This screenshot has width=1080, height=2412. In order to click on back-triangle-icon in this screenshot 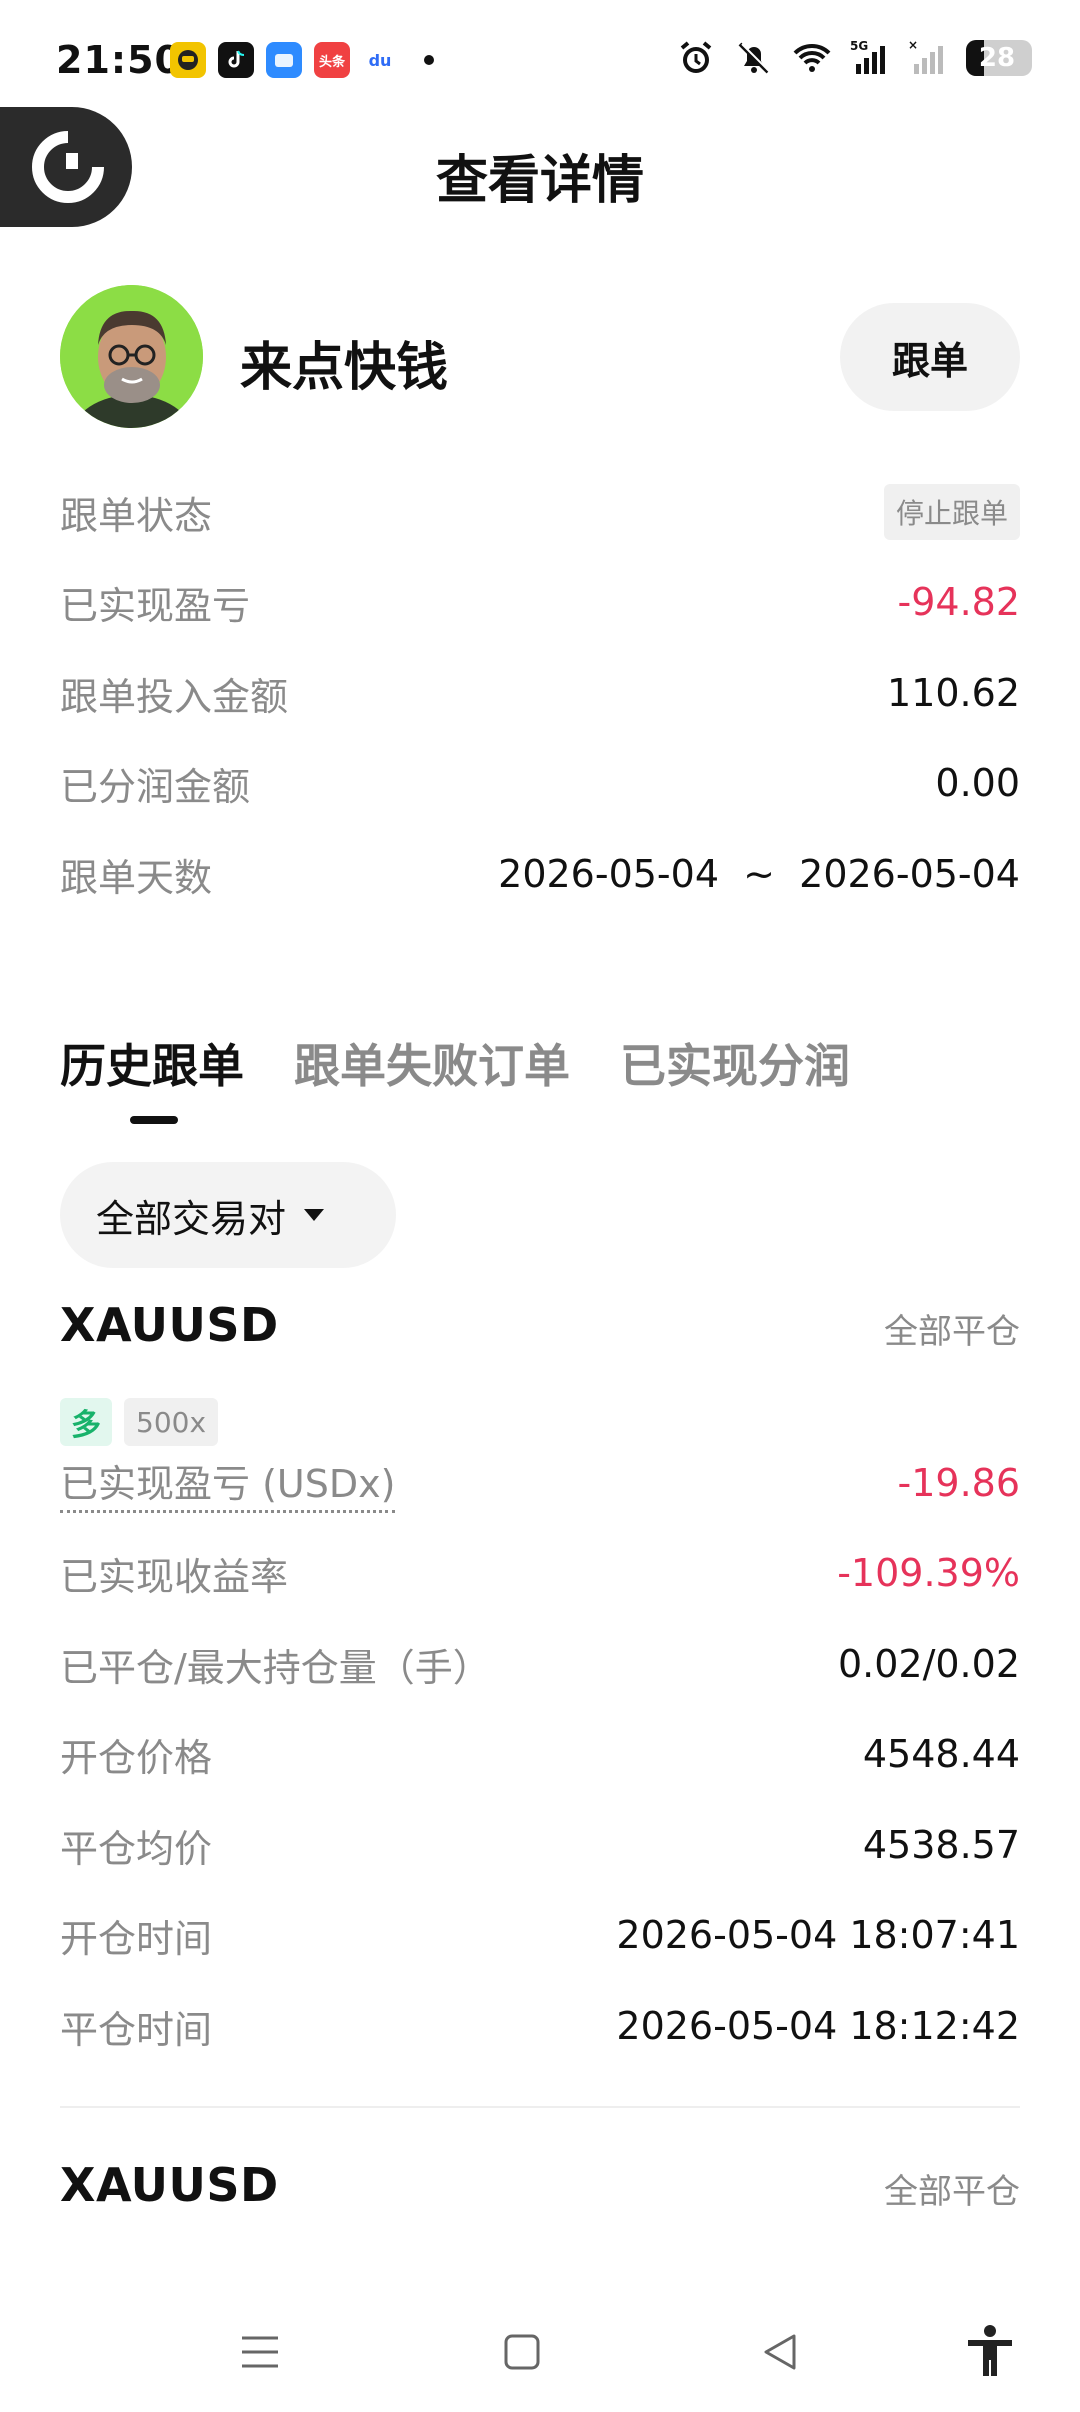, I will do `click(780, 2352)`.